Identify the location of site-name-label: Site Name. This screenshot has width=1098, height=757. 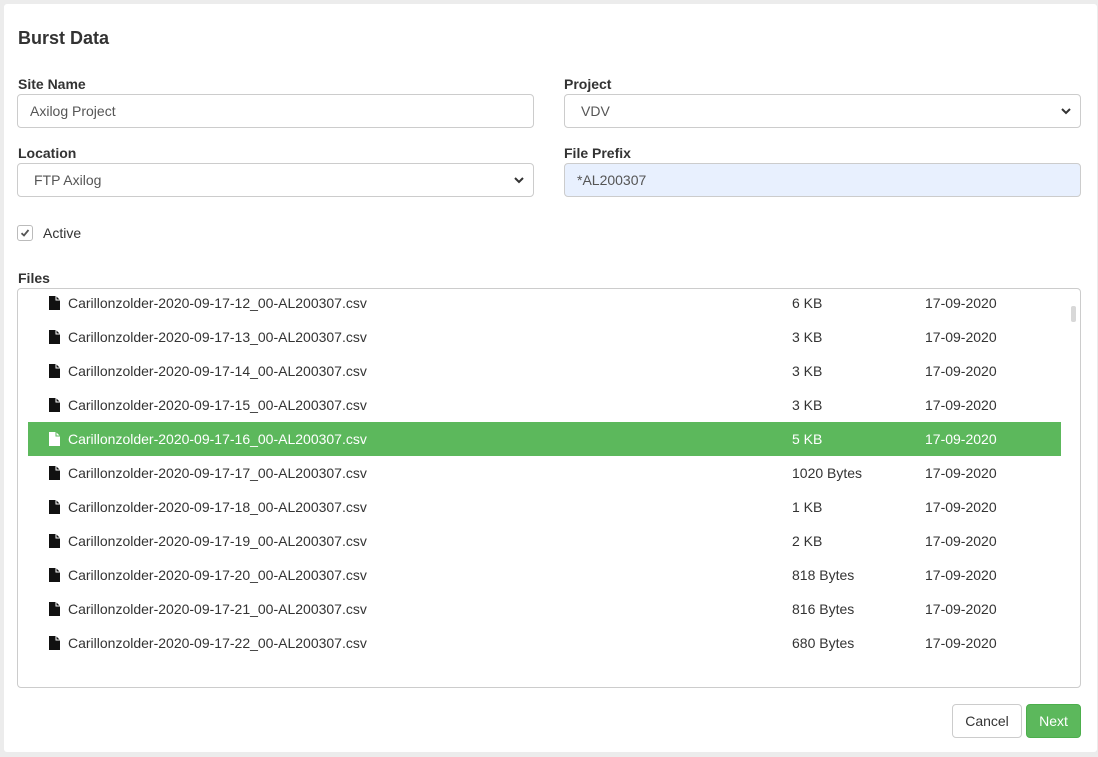
(52, 84).